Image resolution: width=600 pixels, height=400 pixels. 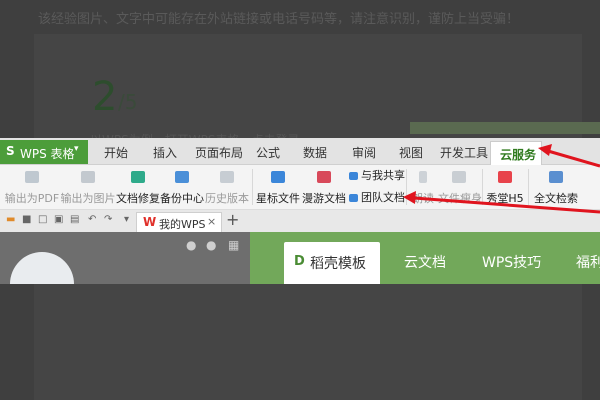 What do you see at coordinates (315, 152) in the screenshot?
I see `tab-data: 数据` at bounding box center [315, 152].